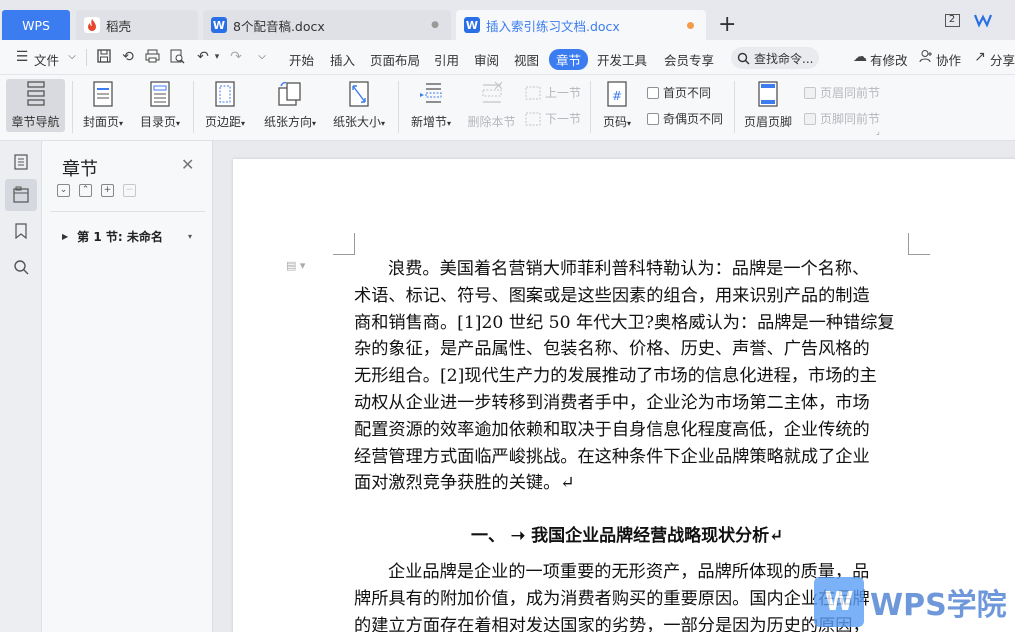  What do you see at coordinates (21, 231) in the screenshot?
I see `bookmark-icon` at bounding box center [21, 231].